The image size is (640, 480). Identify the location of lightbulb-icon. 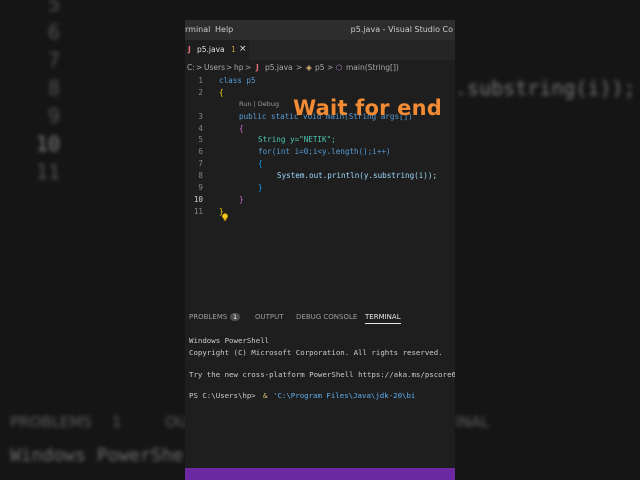
(225, 217).